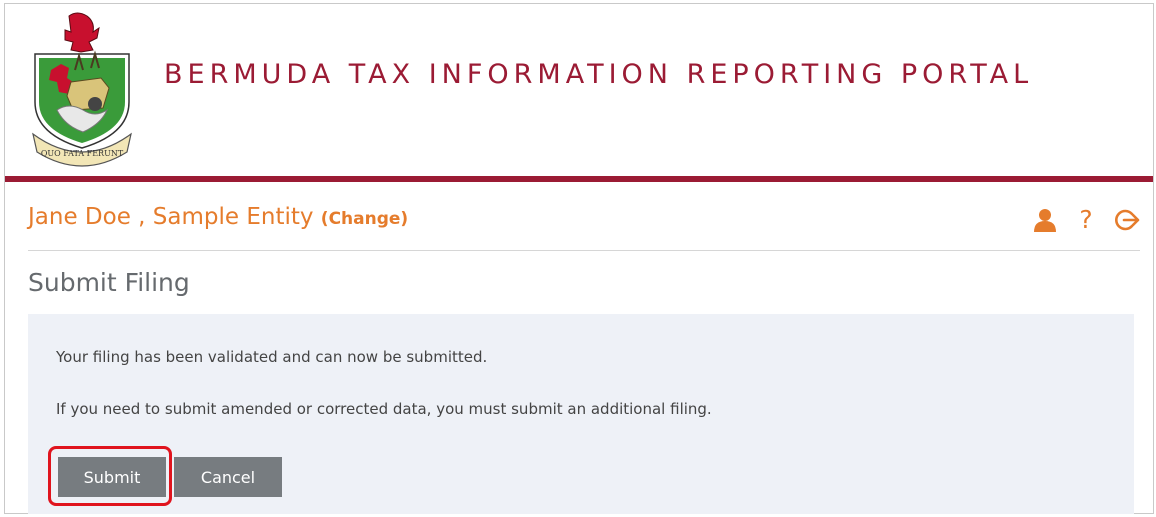  I want to click on bermuda-crest-logo: QUO FATA FERUNT, so click(82, 89).